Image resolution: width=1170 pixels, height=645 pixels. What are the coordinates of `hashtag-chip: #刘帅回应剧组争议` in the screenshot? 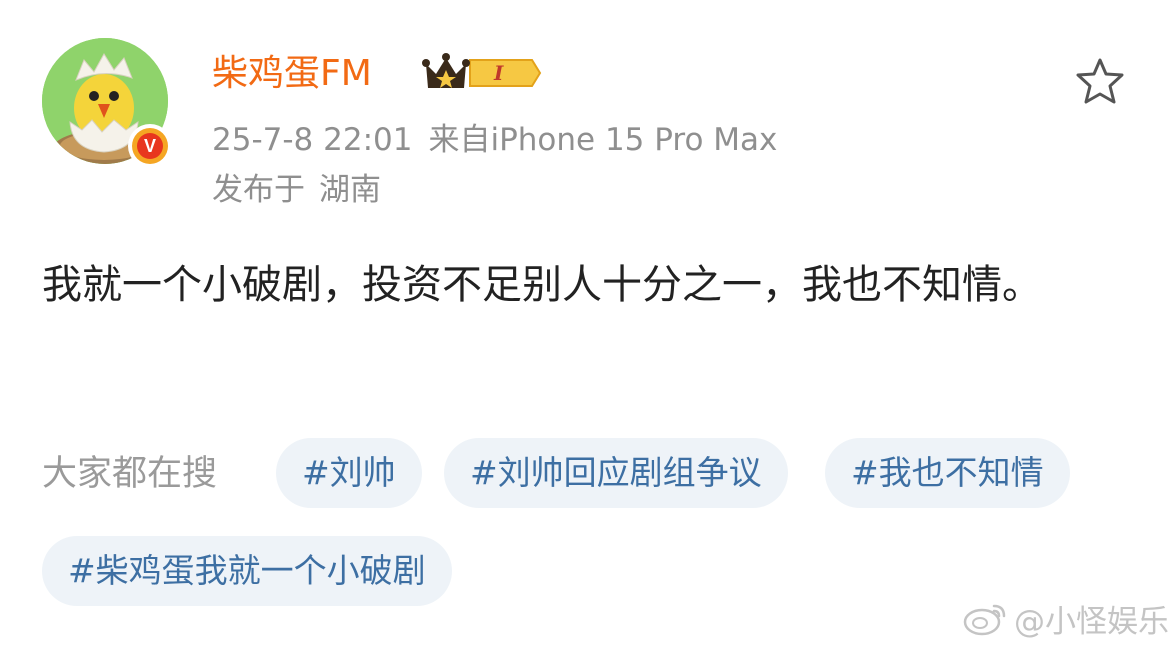 It's located at (616, 473).